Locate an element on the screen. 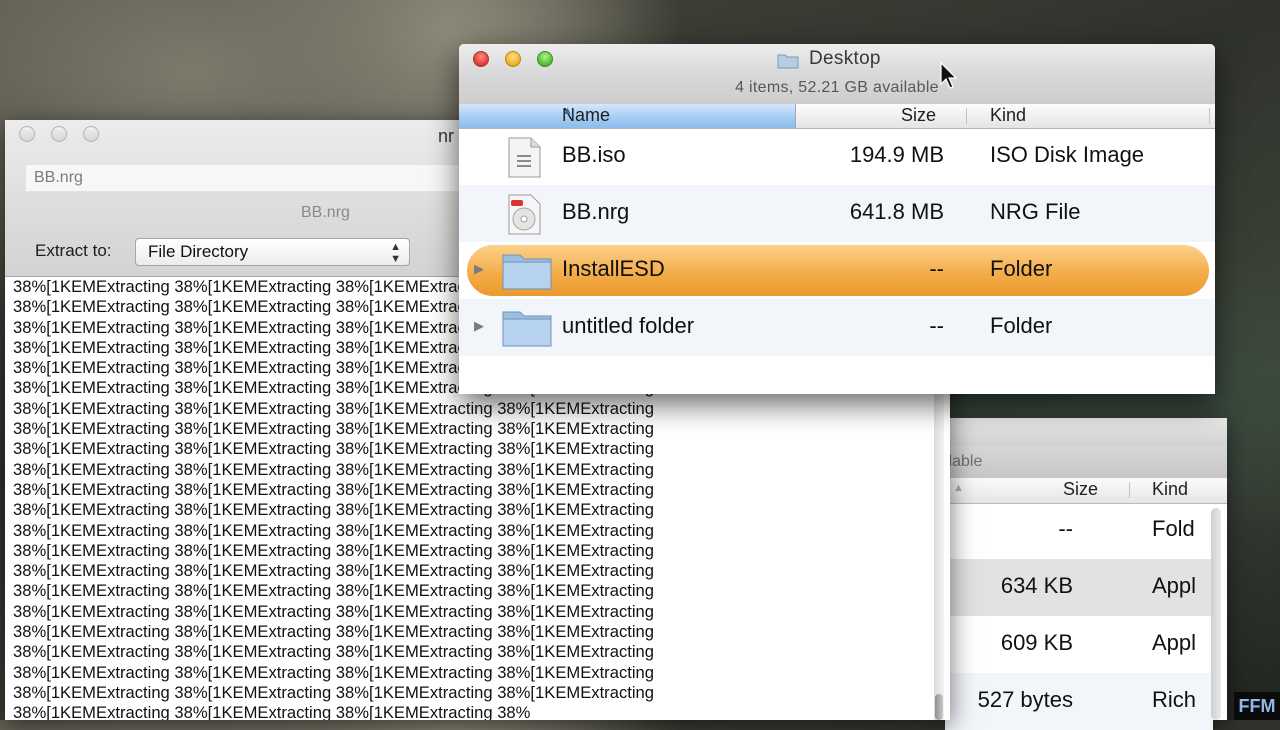 Image resolution: width=1280 pixels, height=730 pixels. table-row: BB.nrg 641.8 MB NRG File is located at coordinates (837, 213).